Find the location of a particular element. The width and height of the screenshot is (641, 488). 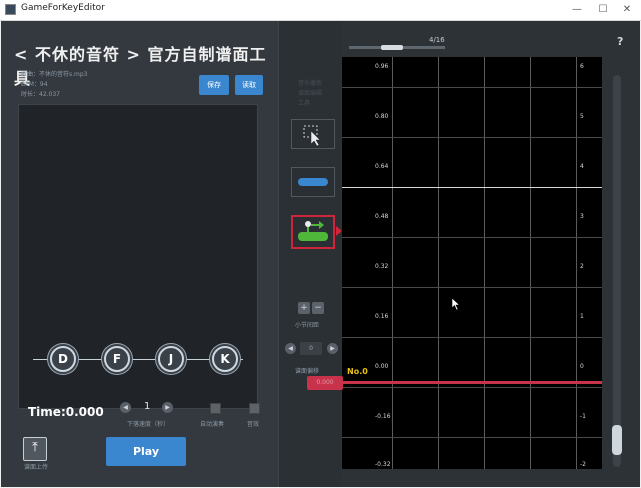

y-tick-left: 0.00 is located at coordinates (382, 366).